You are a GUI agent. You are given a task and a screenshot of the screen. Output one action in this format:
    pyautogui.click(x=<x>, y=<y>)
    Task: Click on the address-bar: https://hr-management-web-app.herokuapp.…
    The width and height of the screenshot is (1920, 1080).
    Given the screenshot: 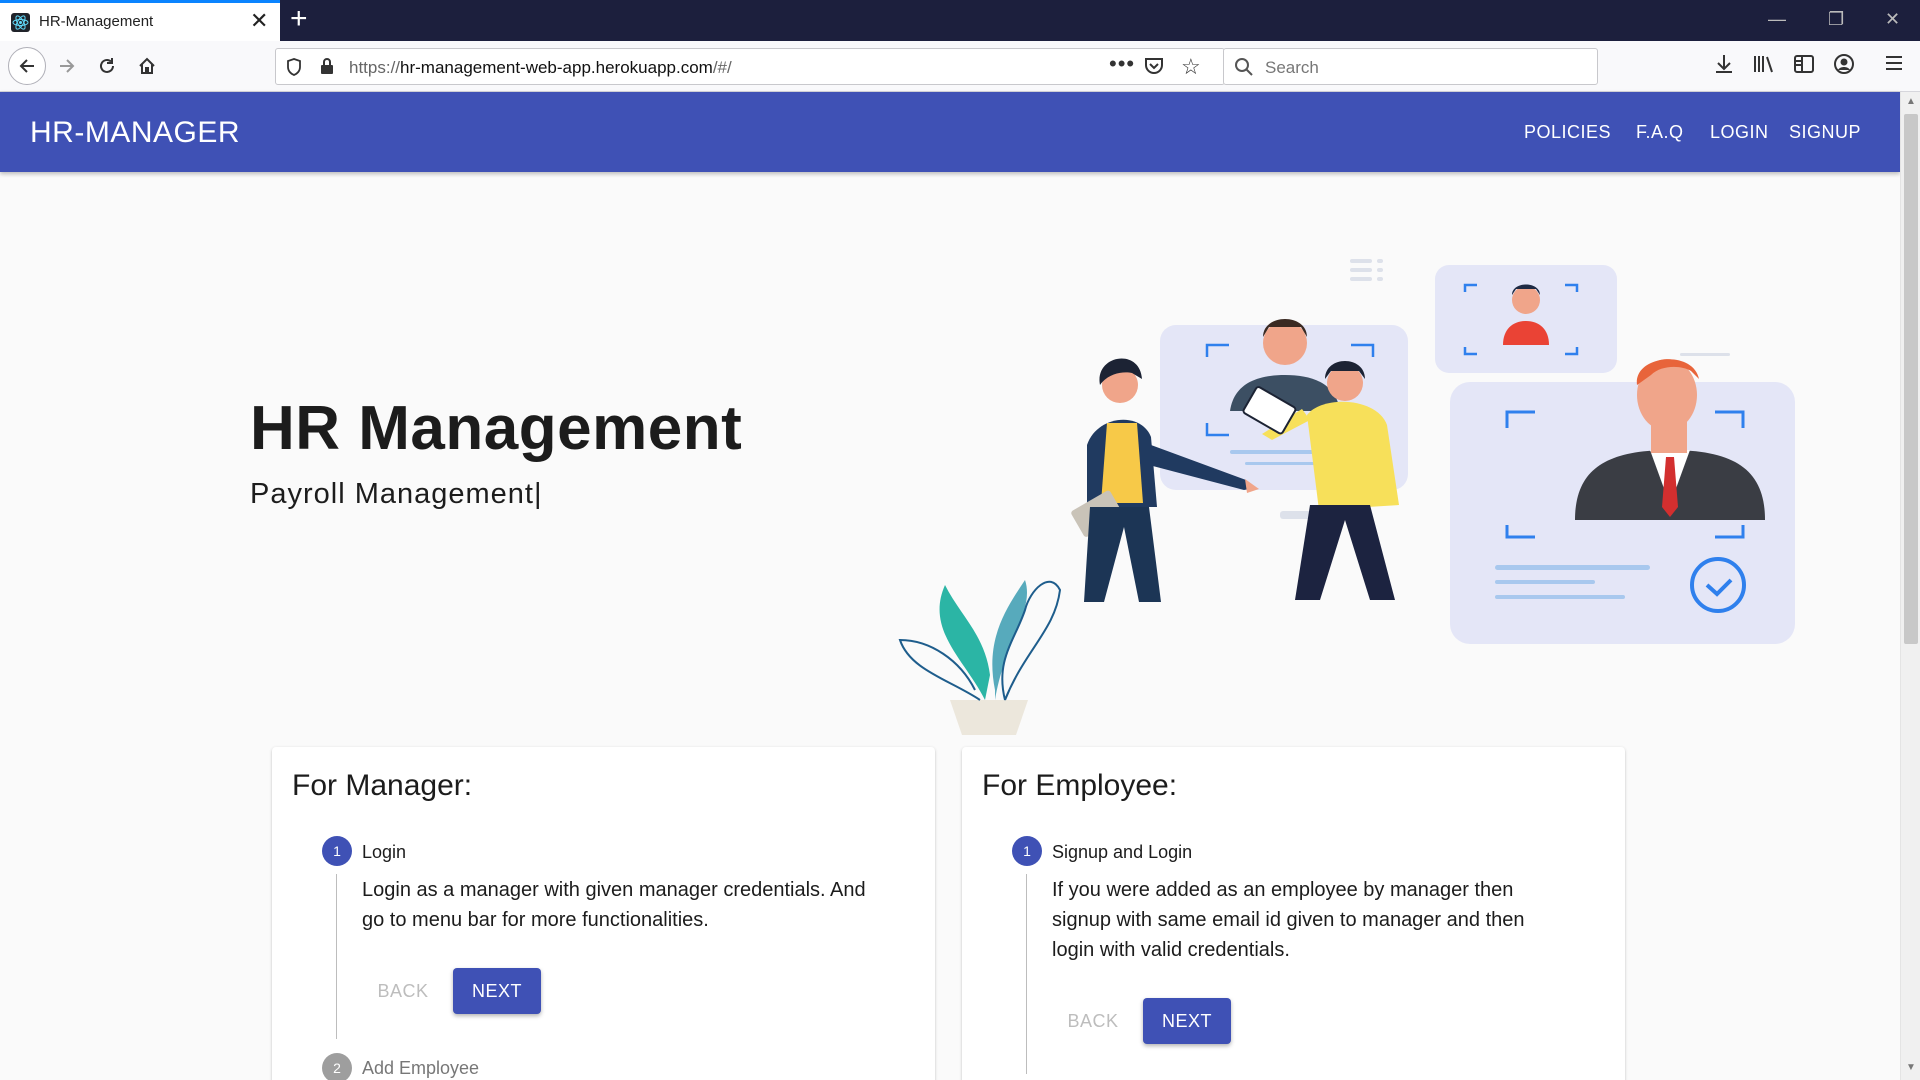 What is the action you would take?
    pyautogui.click(x=750, y=66)
    